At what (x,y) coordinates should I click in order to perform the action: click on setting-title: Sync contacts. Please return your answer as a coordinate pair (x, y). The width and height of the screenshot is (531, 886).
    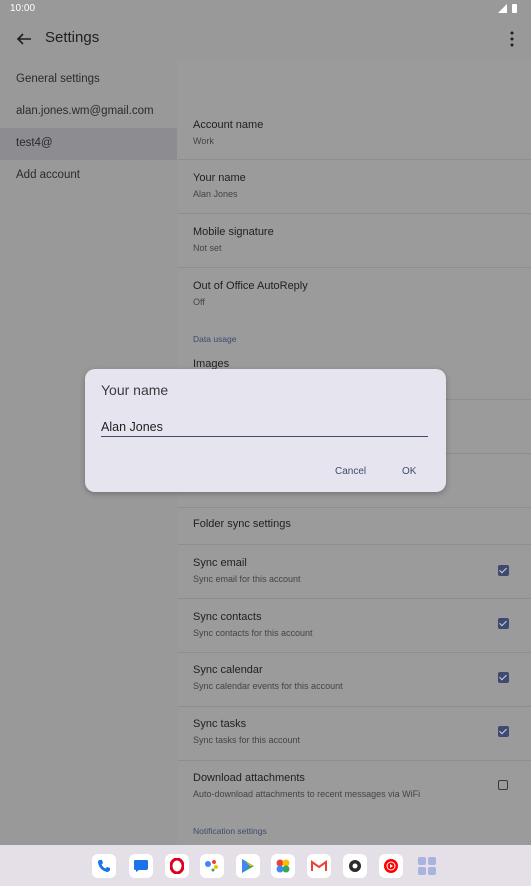
    Looking at the image, I should click on (227, 617).